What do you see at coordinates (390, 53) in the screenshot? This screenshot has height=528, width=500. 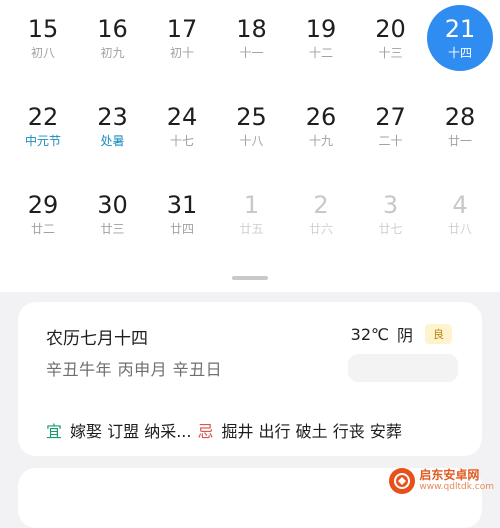 I see `day-lunar-label: 十三` at bounding box center [390, 53].